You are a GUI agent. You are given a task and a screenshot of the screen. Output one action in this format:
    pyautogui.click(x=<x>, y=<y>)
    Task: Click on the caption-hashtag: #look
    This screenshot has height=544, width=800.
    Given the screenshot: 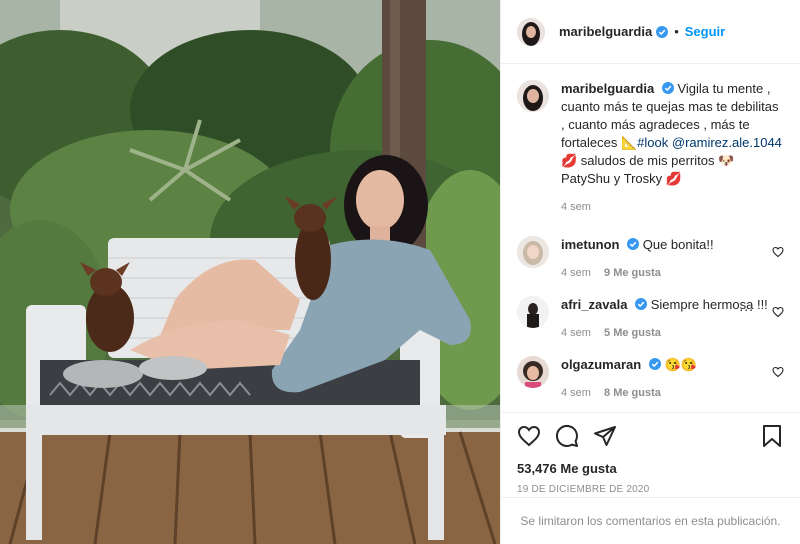 What is the action you would take?
    pyautogui.click(x=652, y=142)
    